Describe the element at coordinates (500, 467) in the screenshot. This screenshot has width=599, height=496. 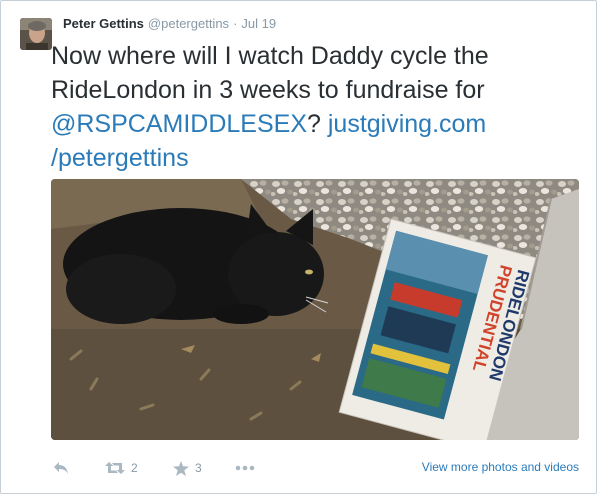
I see `view-more-photos-link: View more photos and videos` at that location.